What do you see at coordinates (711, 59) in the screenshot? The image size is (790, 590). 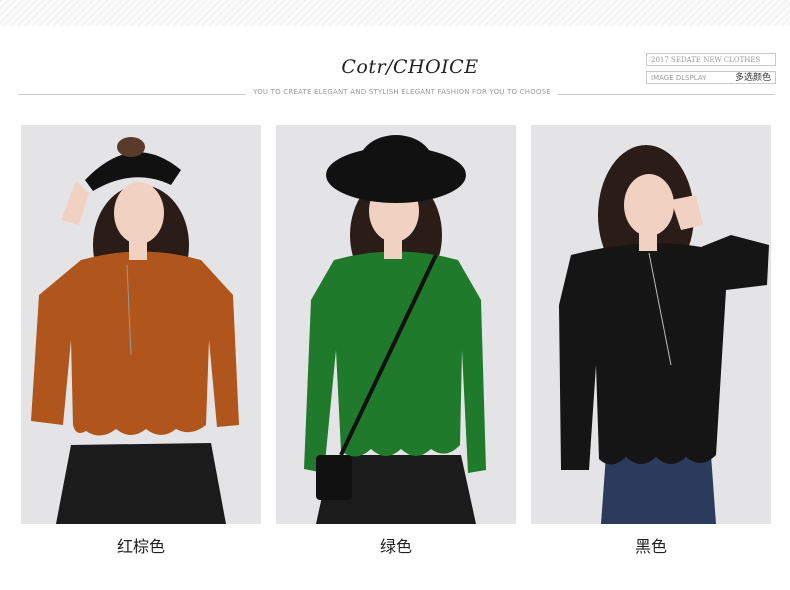 I see `tag-new-clothes: 2017 SEDATE NEW CLOTHES` at bounding box center [711, 59].